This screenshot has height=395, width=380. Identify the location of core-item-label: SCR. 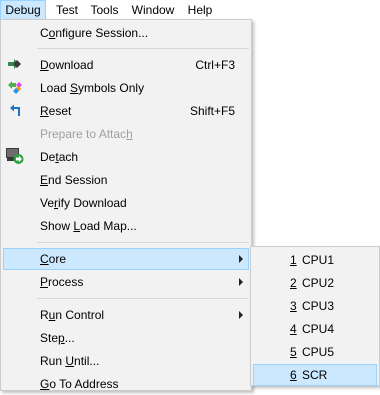
(315, 375).